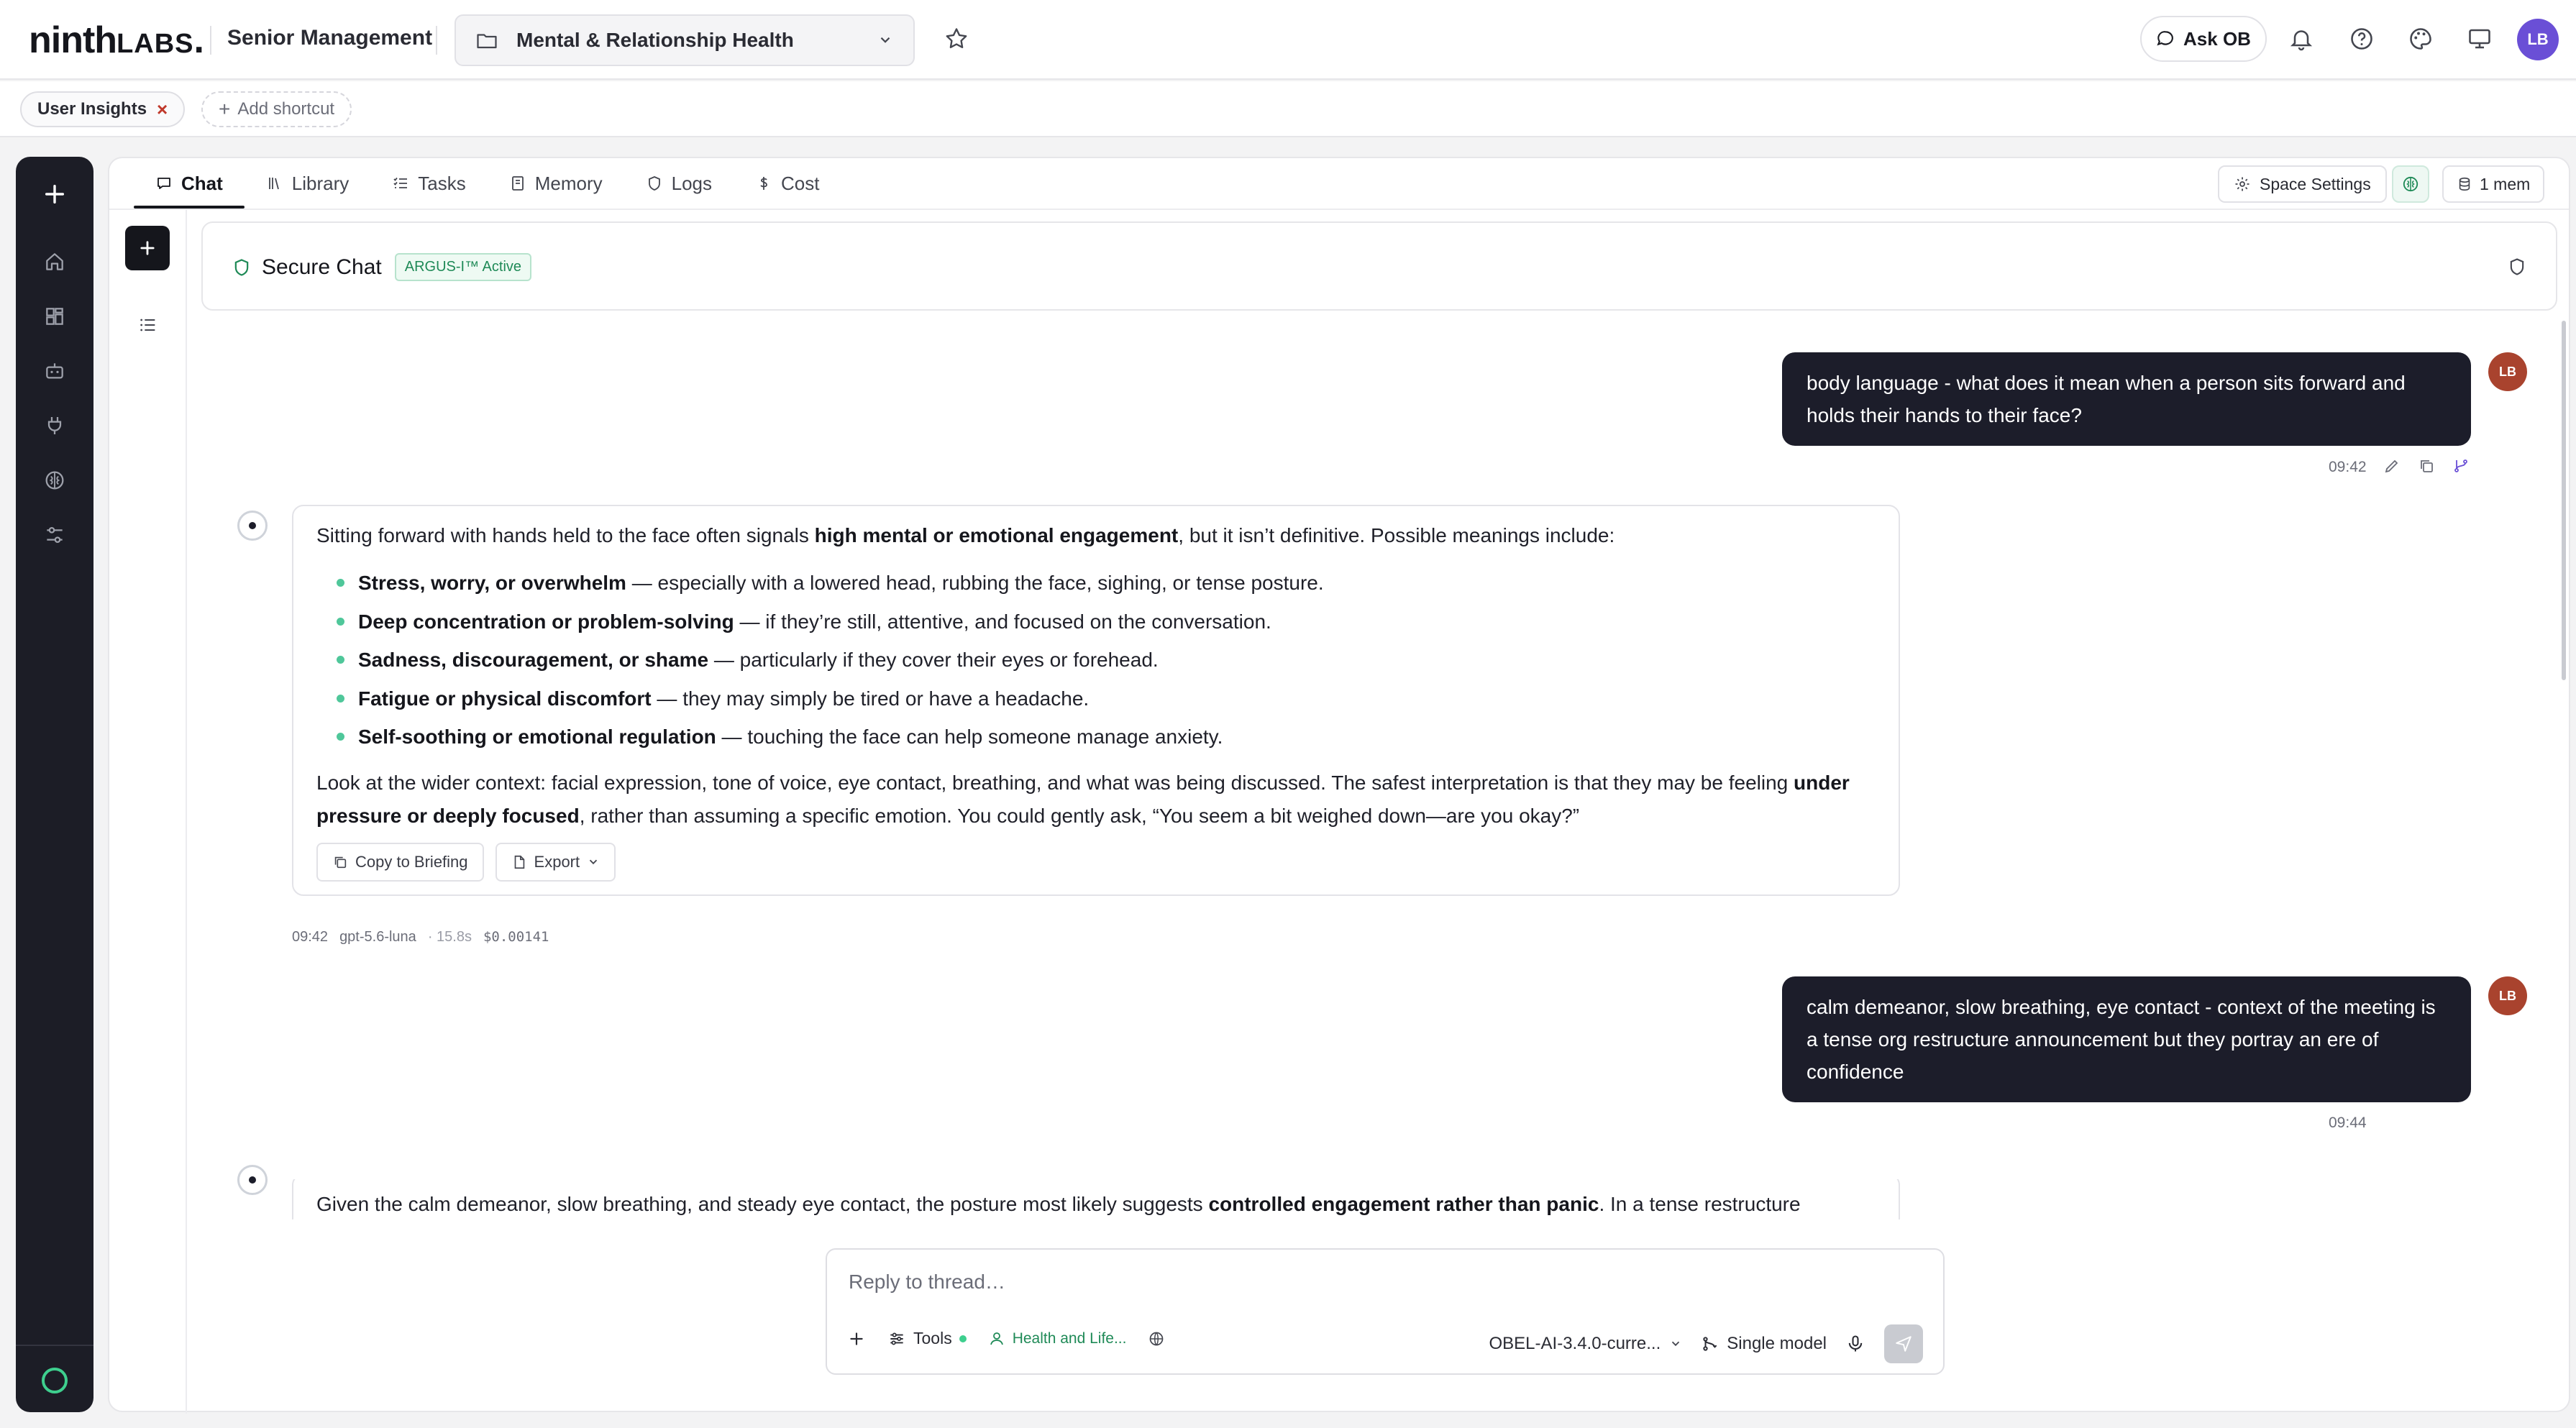 The height and width of the screenshot is (1428, 2576). I want to click on chat-icon, so click(164, 183).